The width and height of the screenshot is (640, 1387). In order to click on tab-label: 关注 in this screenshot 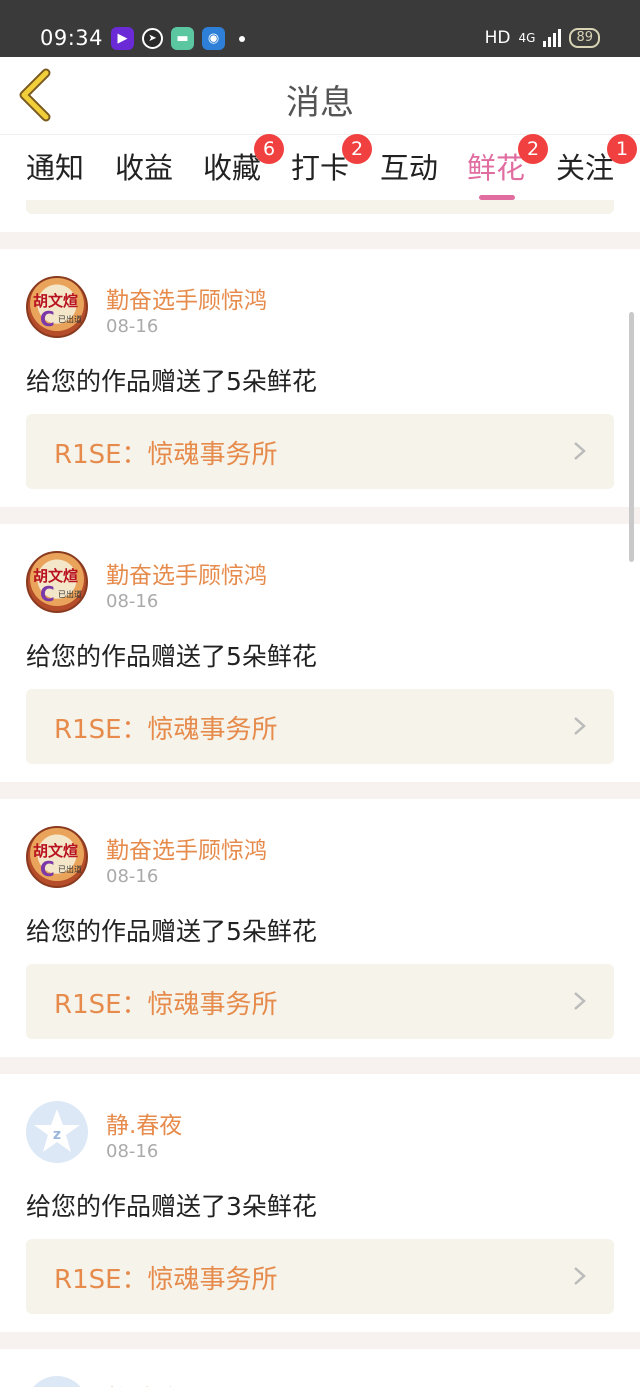, I will do `click(585, 168)`.